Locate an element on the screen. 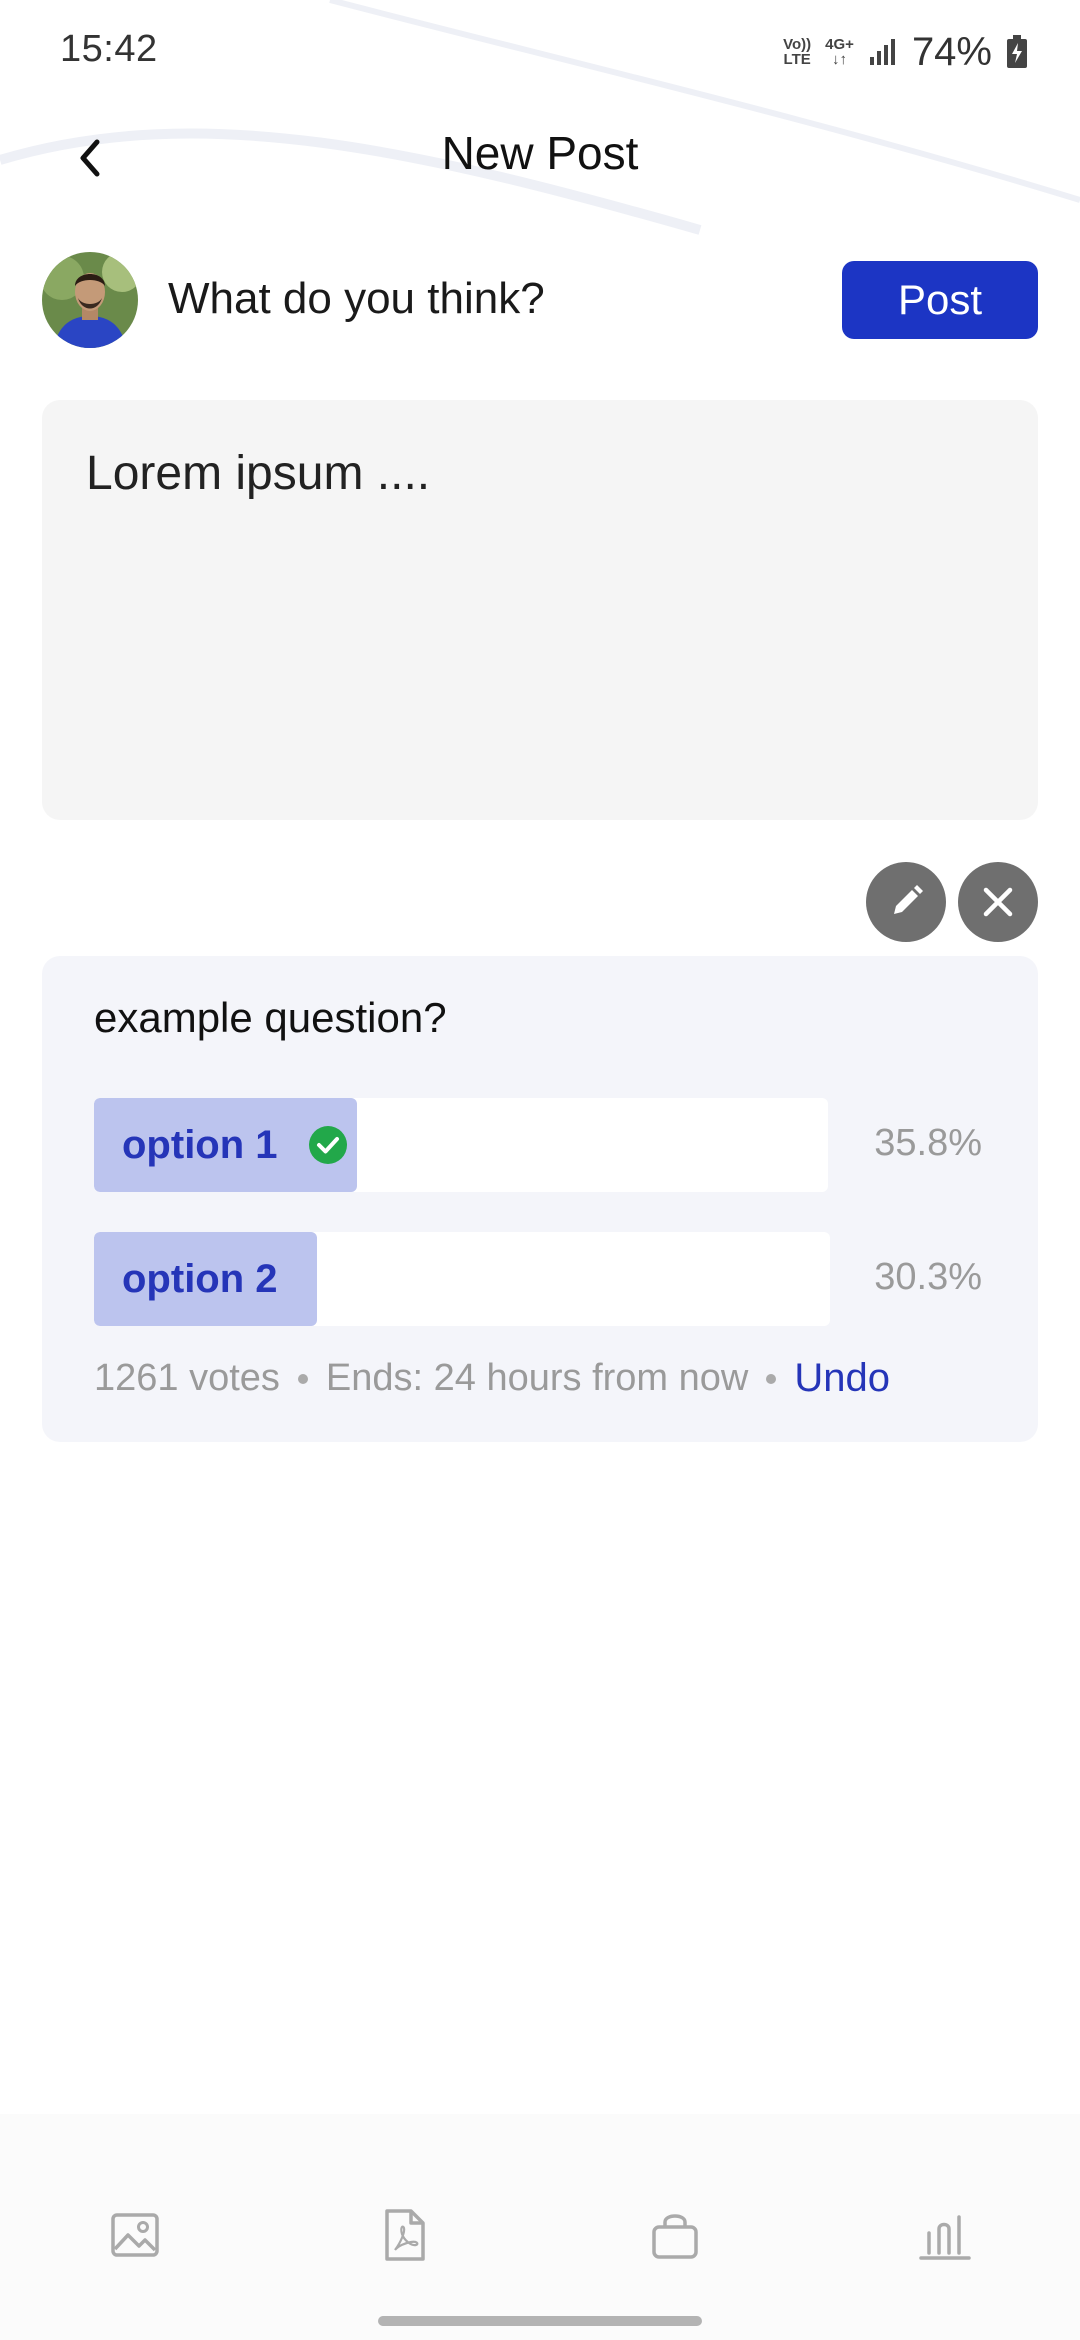 The height and width of the screenshot is (2340, 1080). add-poll-button is located at coordinates (945, 2235).